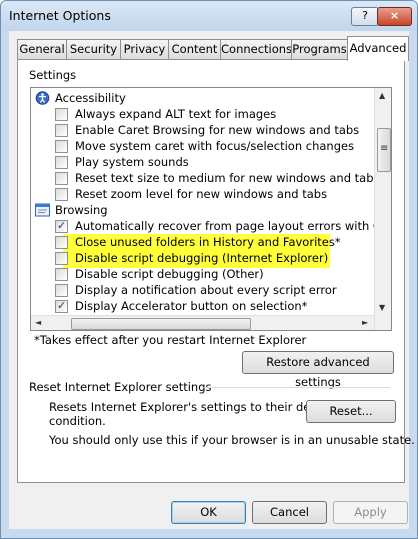 This screenshot has height=539, width=418. What do you see at coordinates (81, 210) in the screenshot?
I see `category-label: Browsing` at bounding box center [81, 210].